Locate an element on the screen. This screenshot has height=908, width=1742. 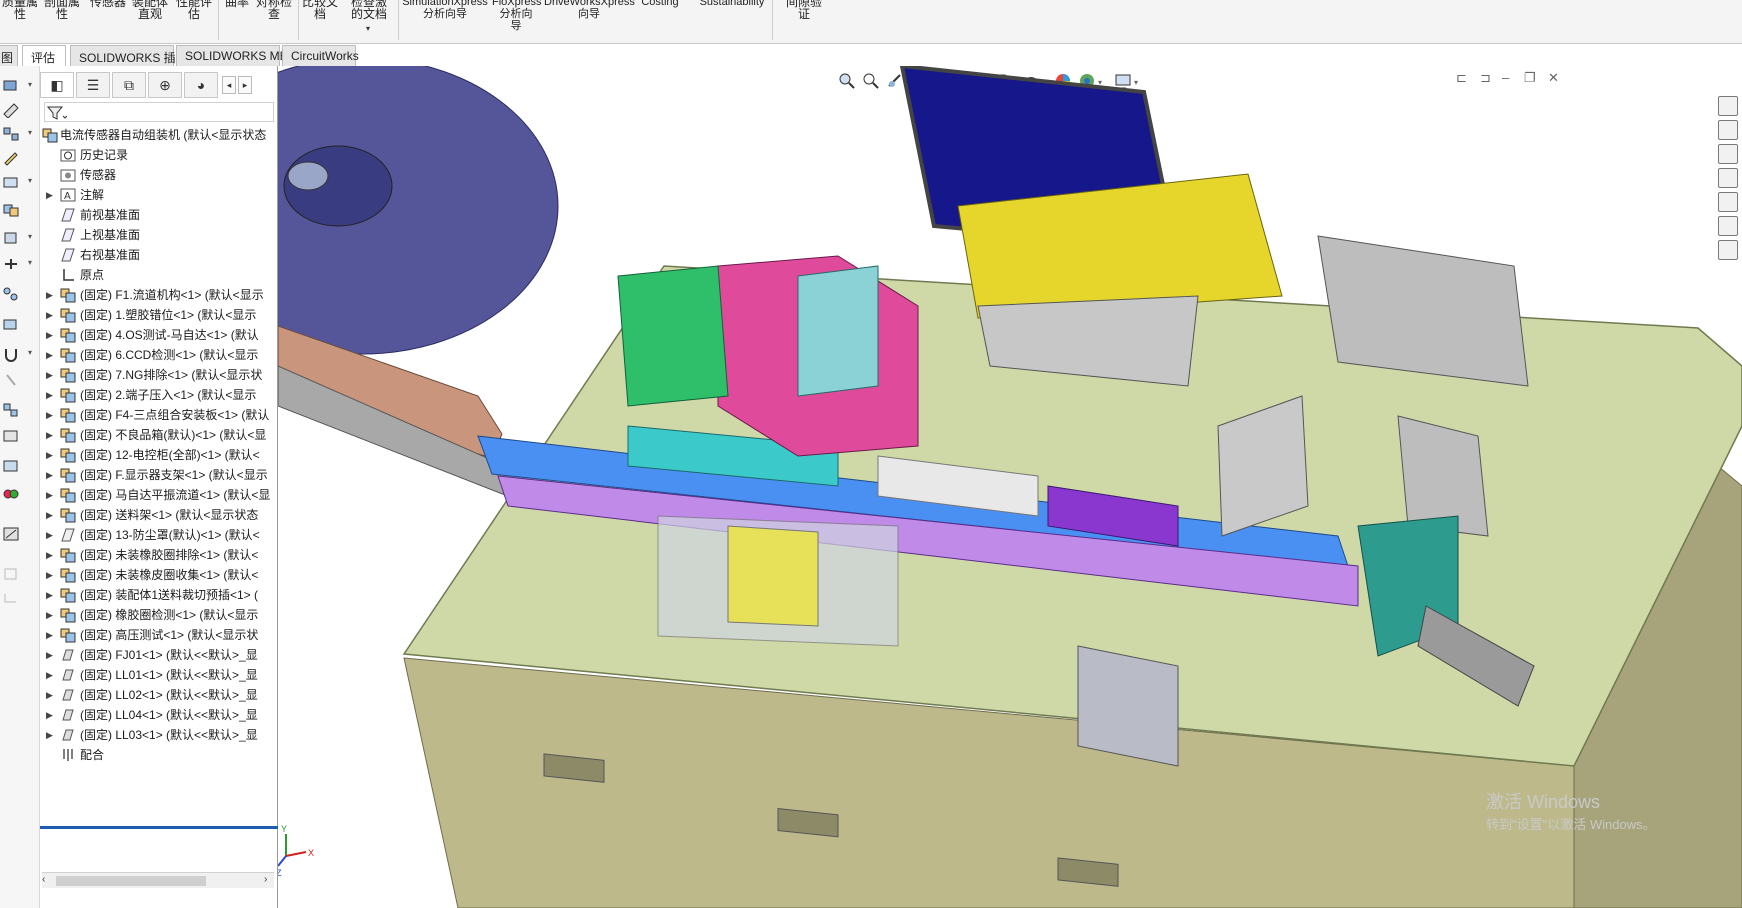
measure-icon is located at coordinates (11, 86).